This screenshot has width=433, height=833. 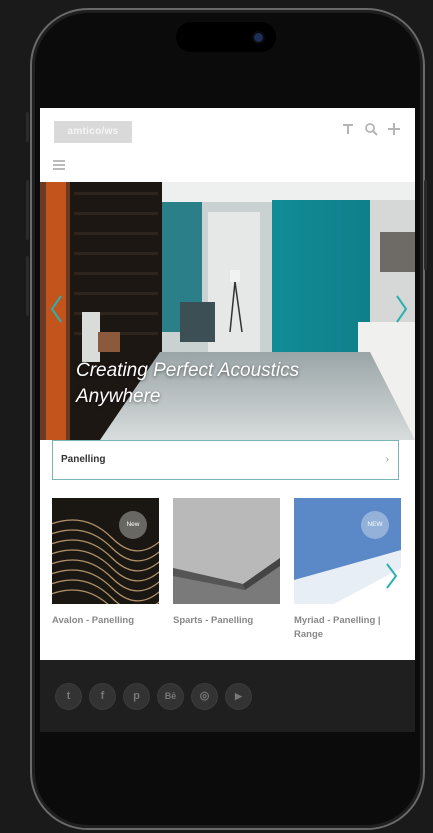 I want to click on product-card: Sparts - Panelling, so click(x=226, y=563).